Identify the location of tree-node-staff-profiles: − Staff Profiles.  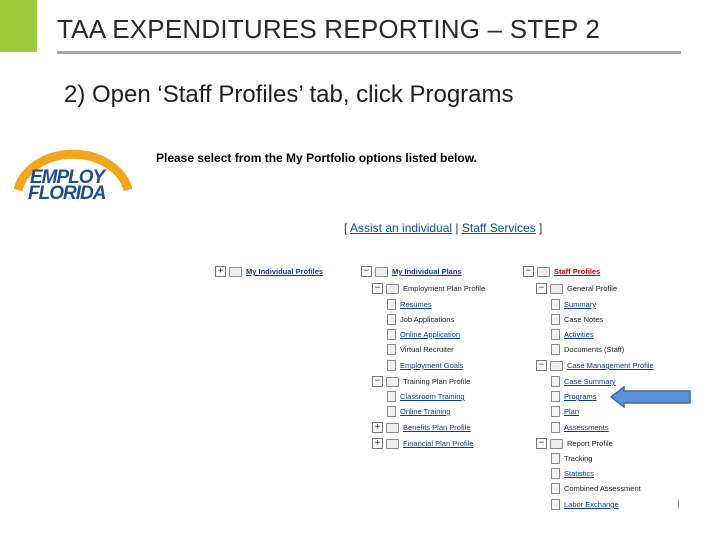
(561, 271).